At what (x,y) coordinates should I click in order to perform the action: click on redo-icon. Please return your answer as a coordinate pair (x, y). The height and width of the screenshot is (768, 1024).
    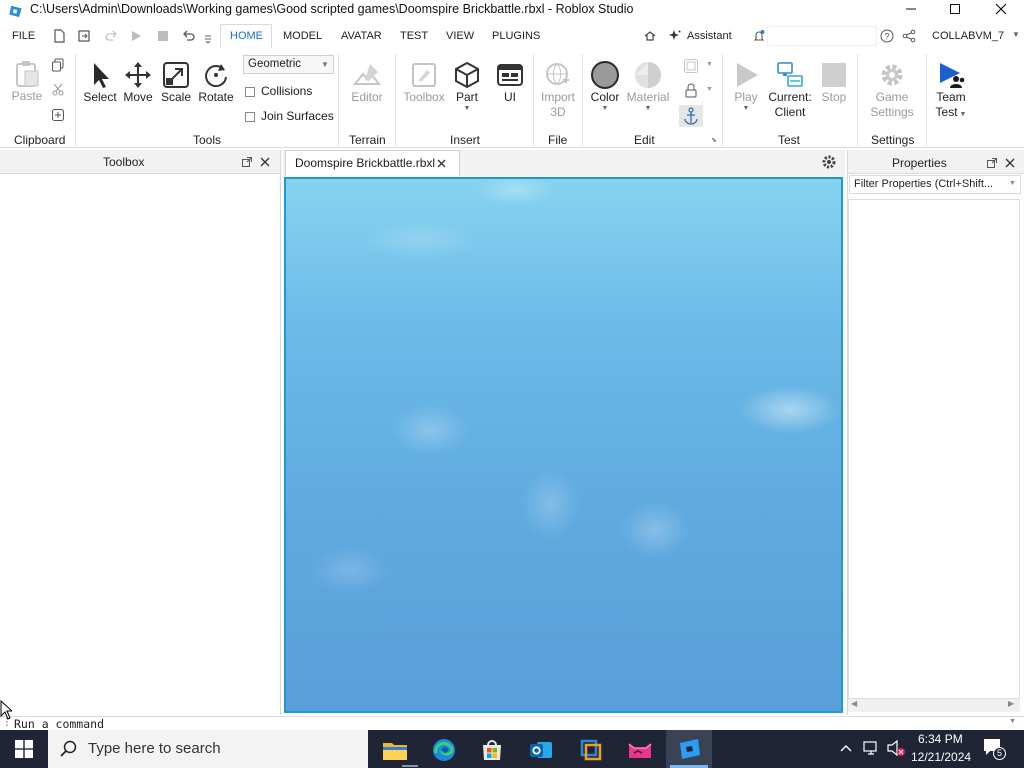
    Looking at the image, I should click on (111, 36).